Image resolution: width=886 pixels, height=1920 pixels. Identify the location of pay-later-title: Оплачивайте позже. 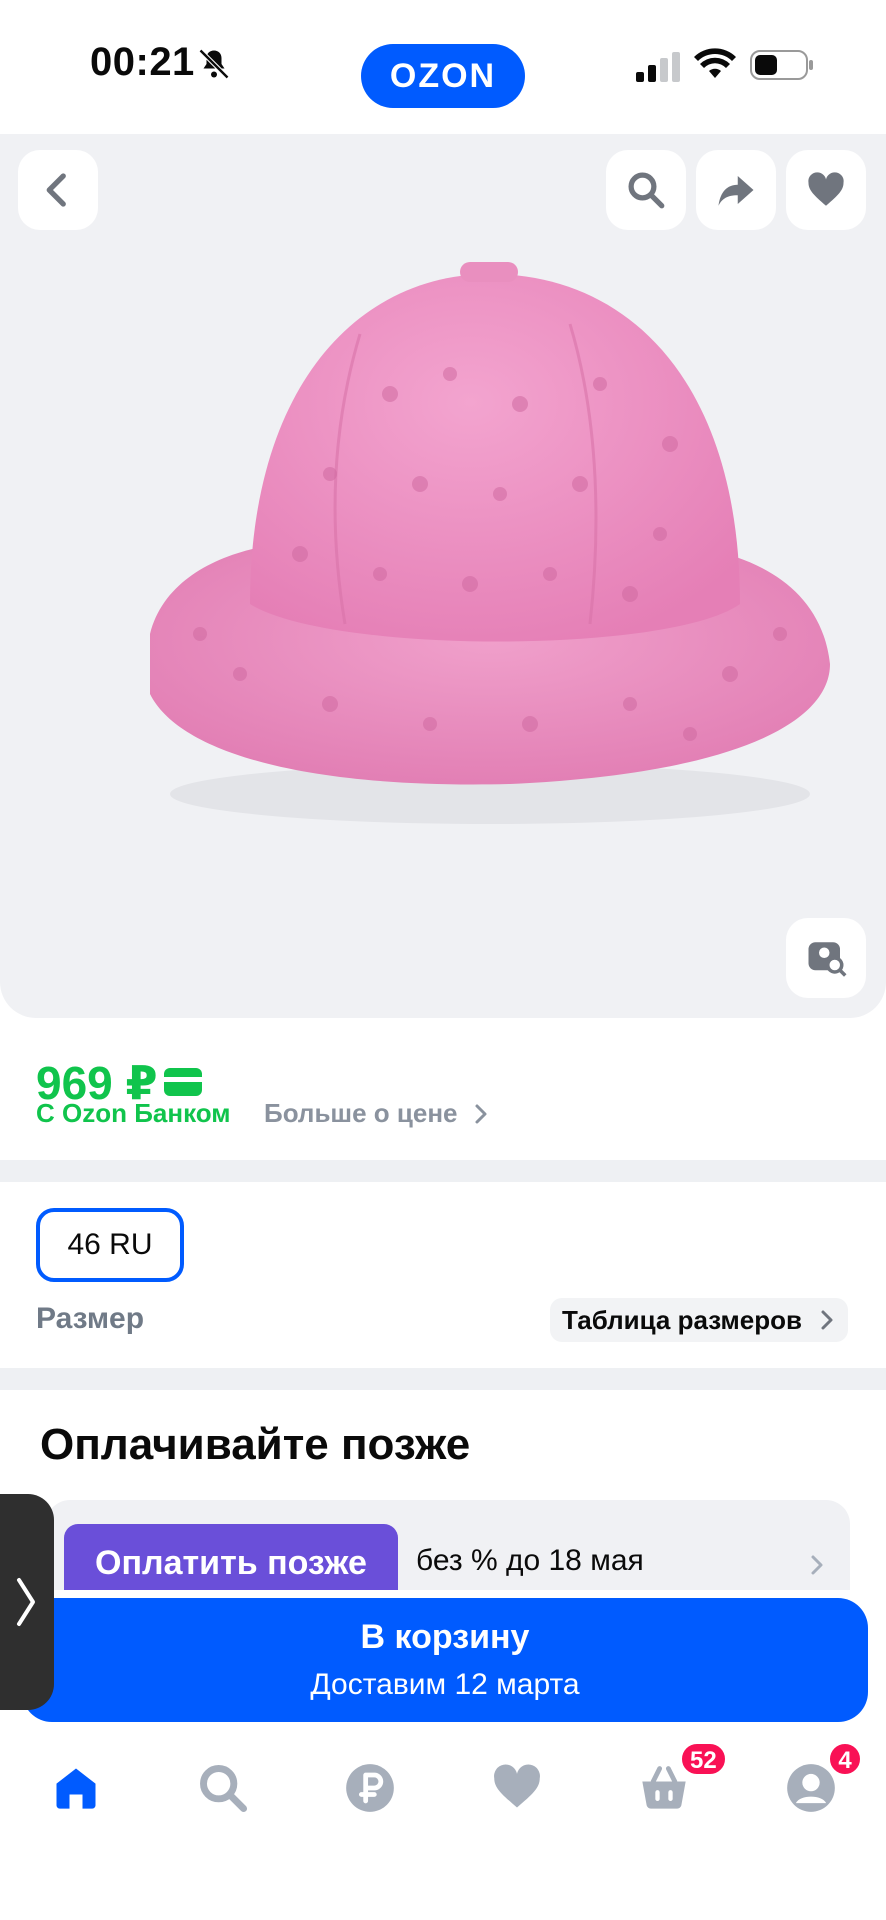
(255, 1444).